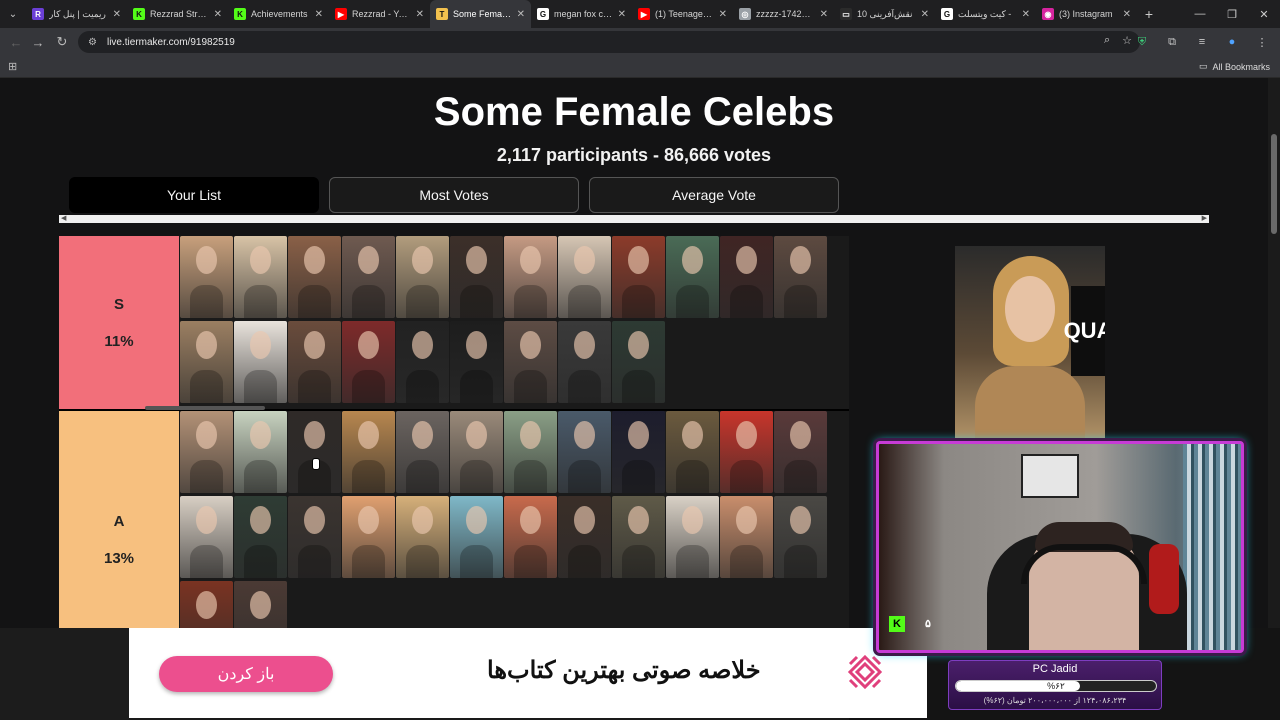 The image size is (1280, 720). I want to click on new-tab-icon: +, so click(1149, 14).